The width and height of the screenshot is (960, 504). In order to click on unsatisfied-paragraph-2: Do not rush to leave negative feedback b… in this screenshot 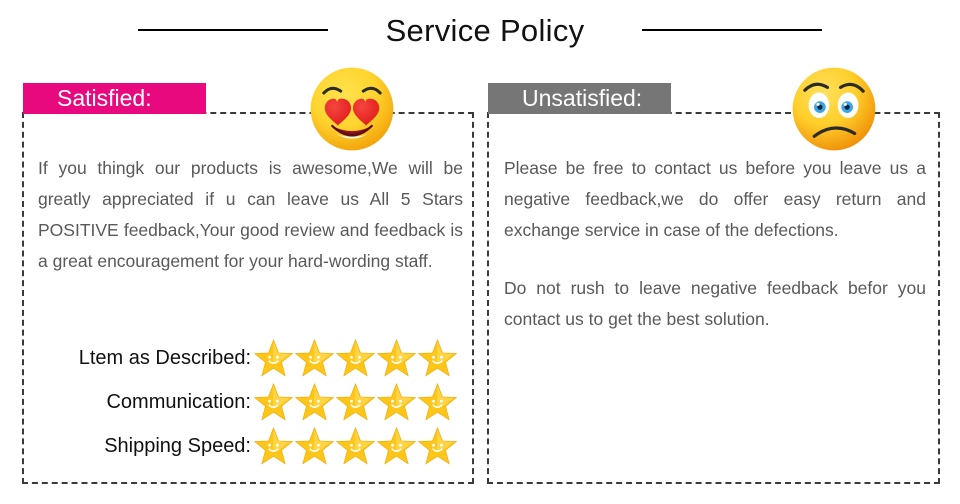, I will do `click(715, 303)`.